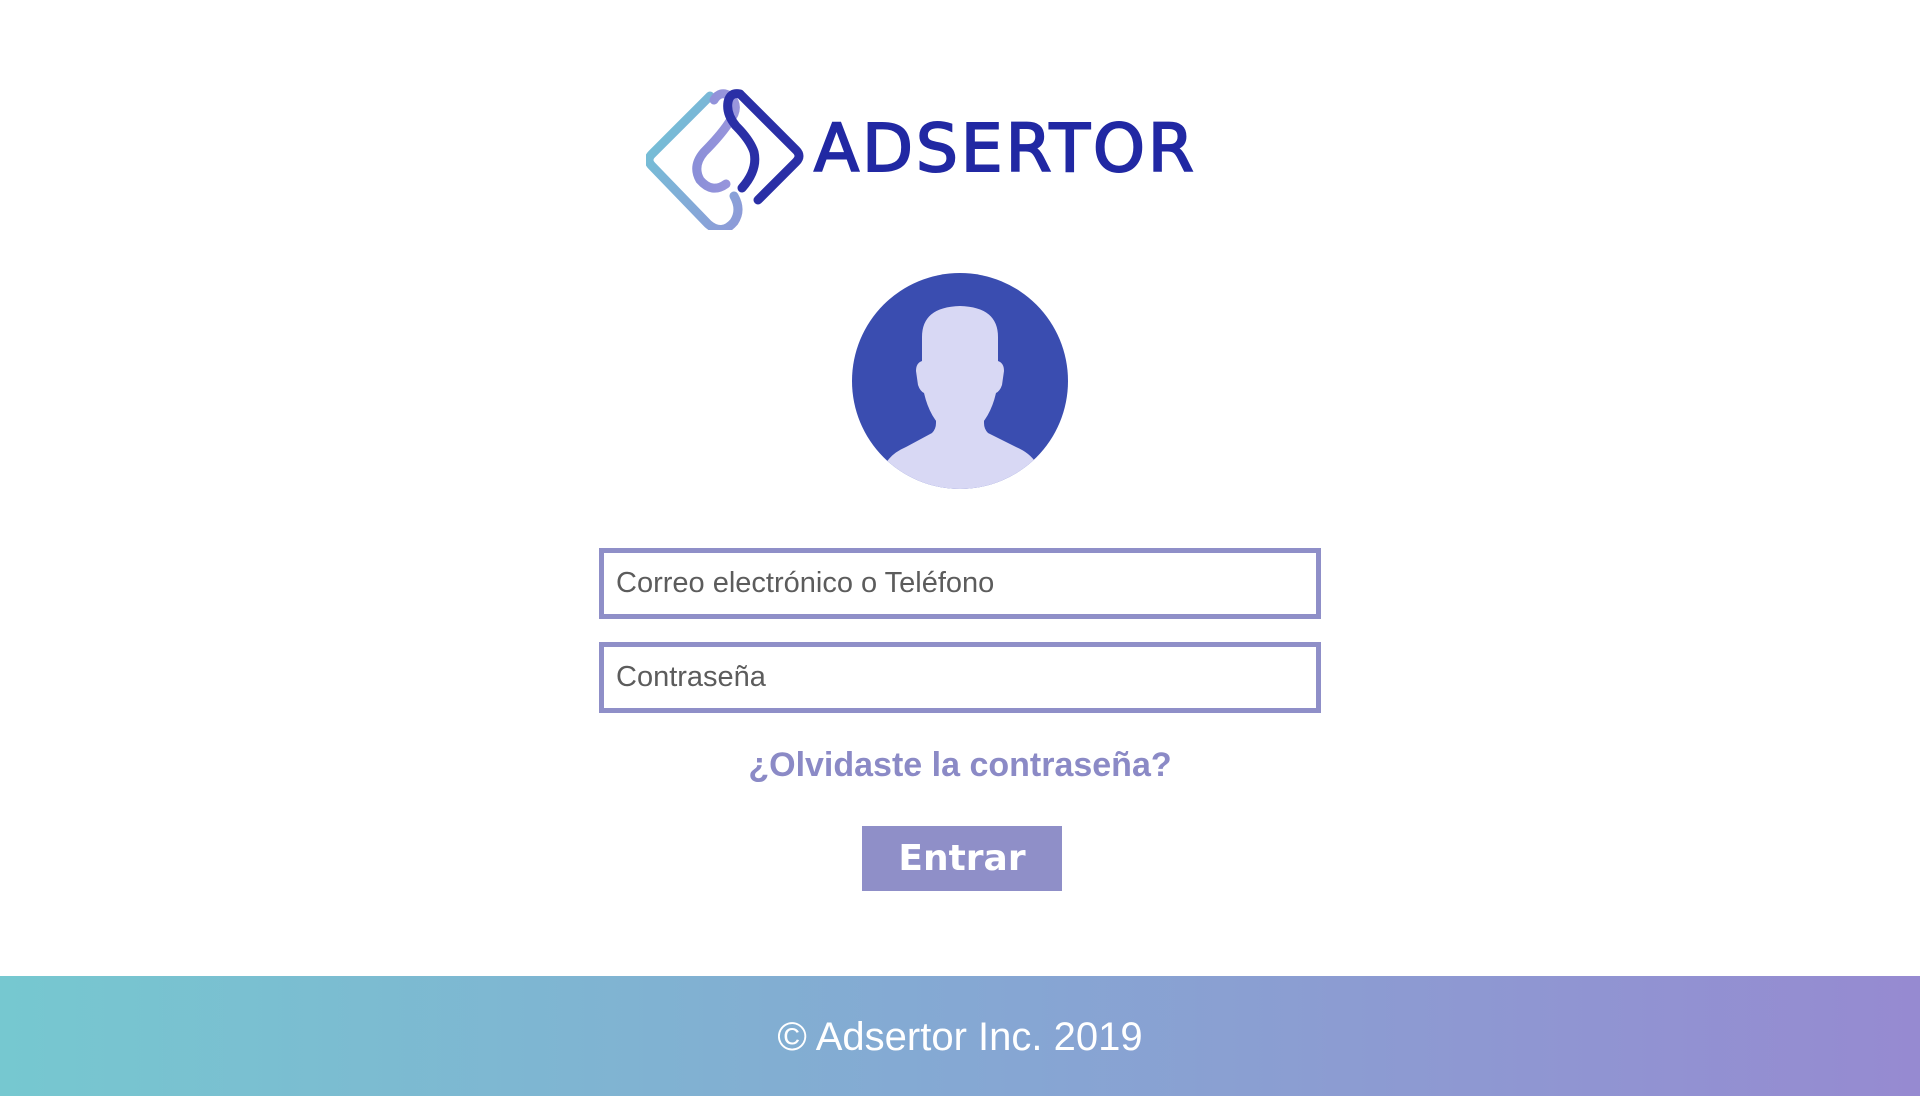 Image resolution: width=1920 pixels, height=1096 pixels. What do you see at coordinates (962, 858) in the screenshot?
I see `login-button: Entrar` at bounding box center [962, 858].